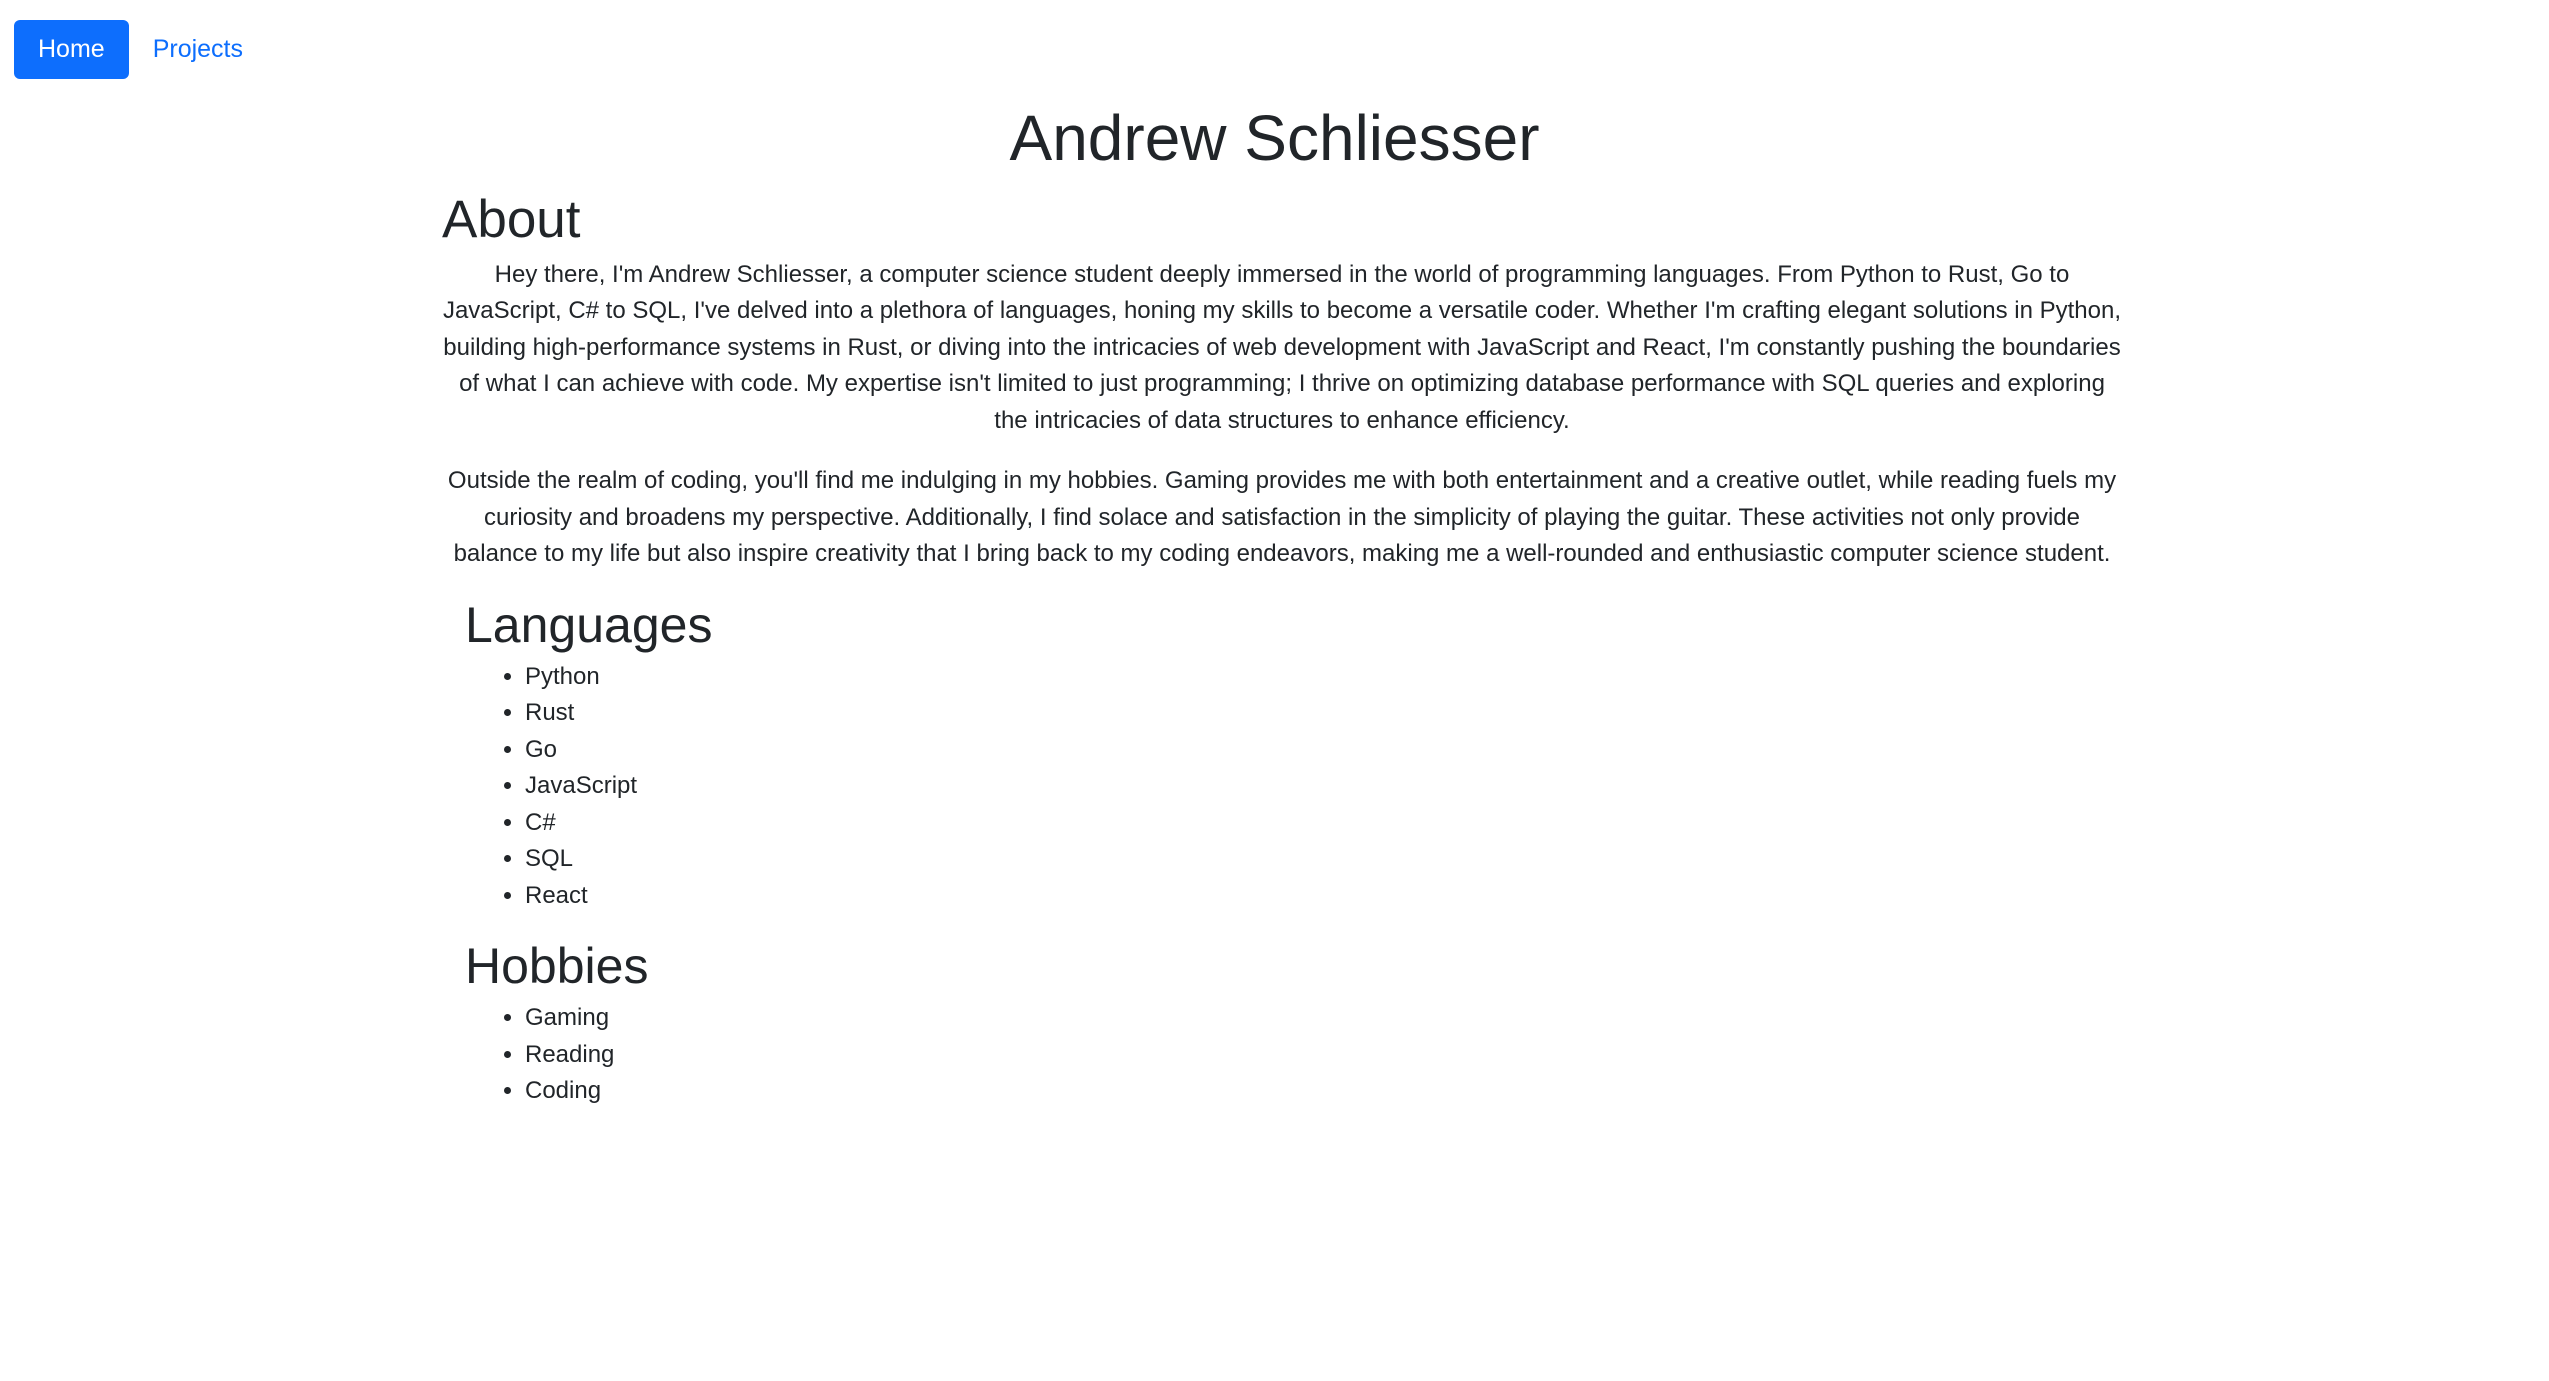  What do you see at coordinates (1323, 750) in the screenshot?
I see `list-item: Go` at bounding box center [1323, 750].